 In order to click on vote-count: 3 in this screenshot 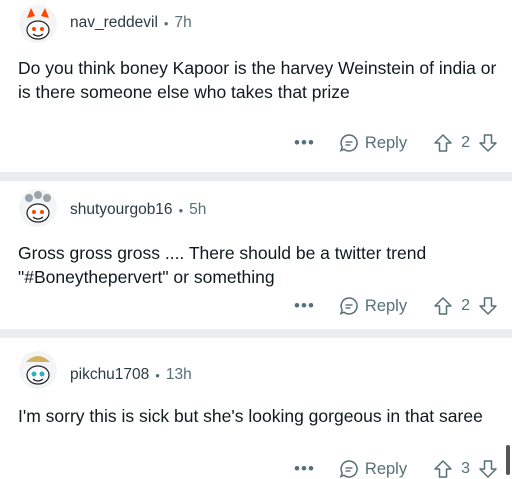, I will do `click(465, 468)`.